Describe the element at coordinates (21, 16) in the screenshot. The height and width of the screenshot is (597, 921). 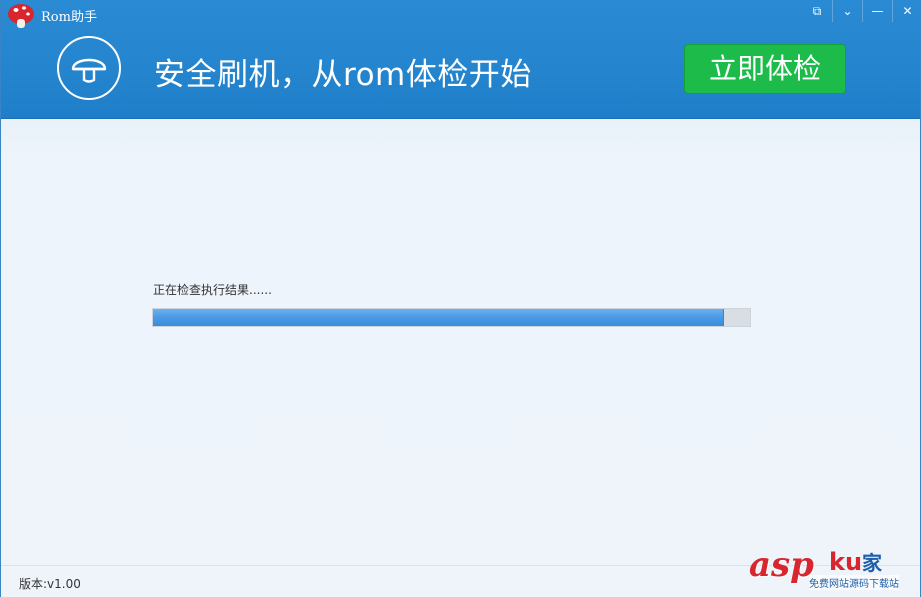
I see `mushroom-icon` at that location.